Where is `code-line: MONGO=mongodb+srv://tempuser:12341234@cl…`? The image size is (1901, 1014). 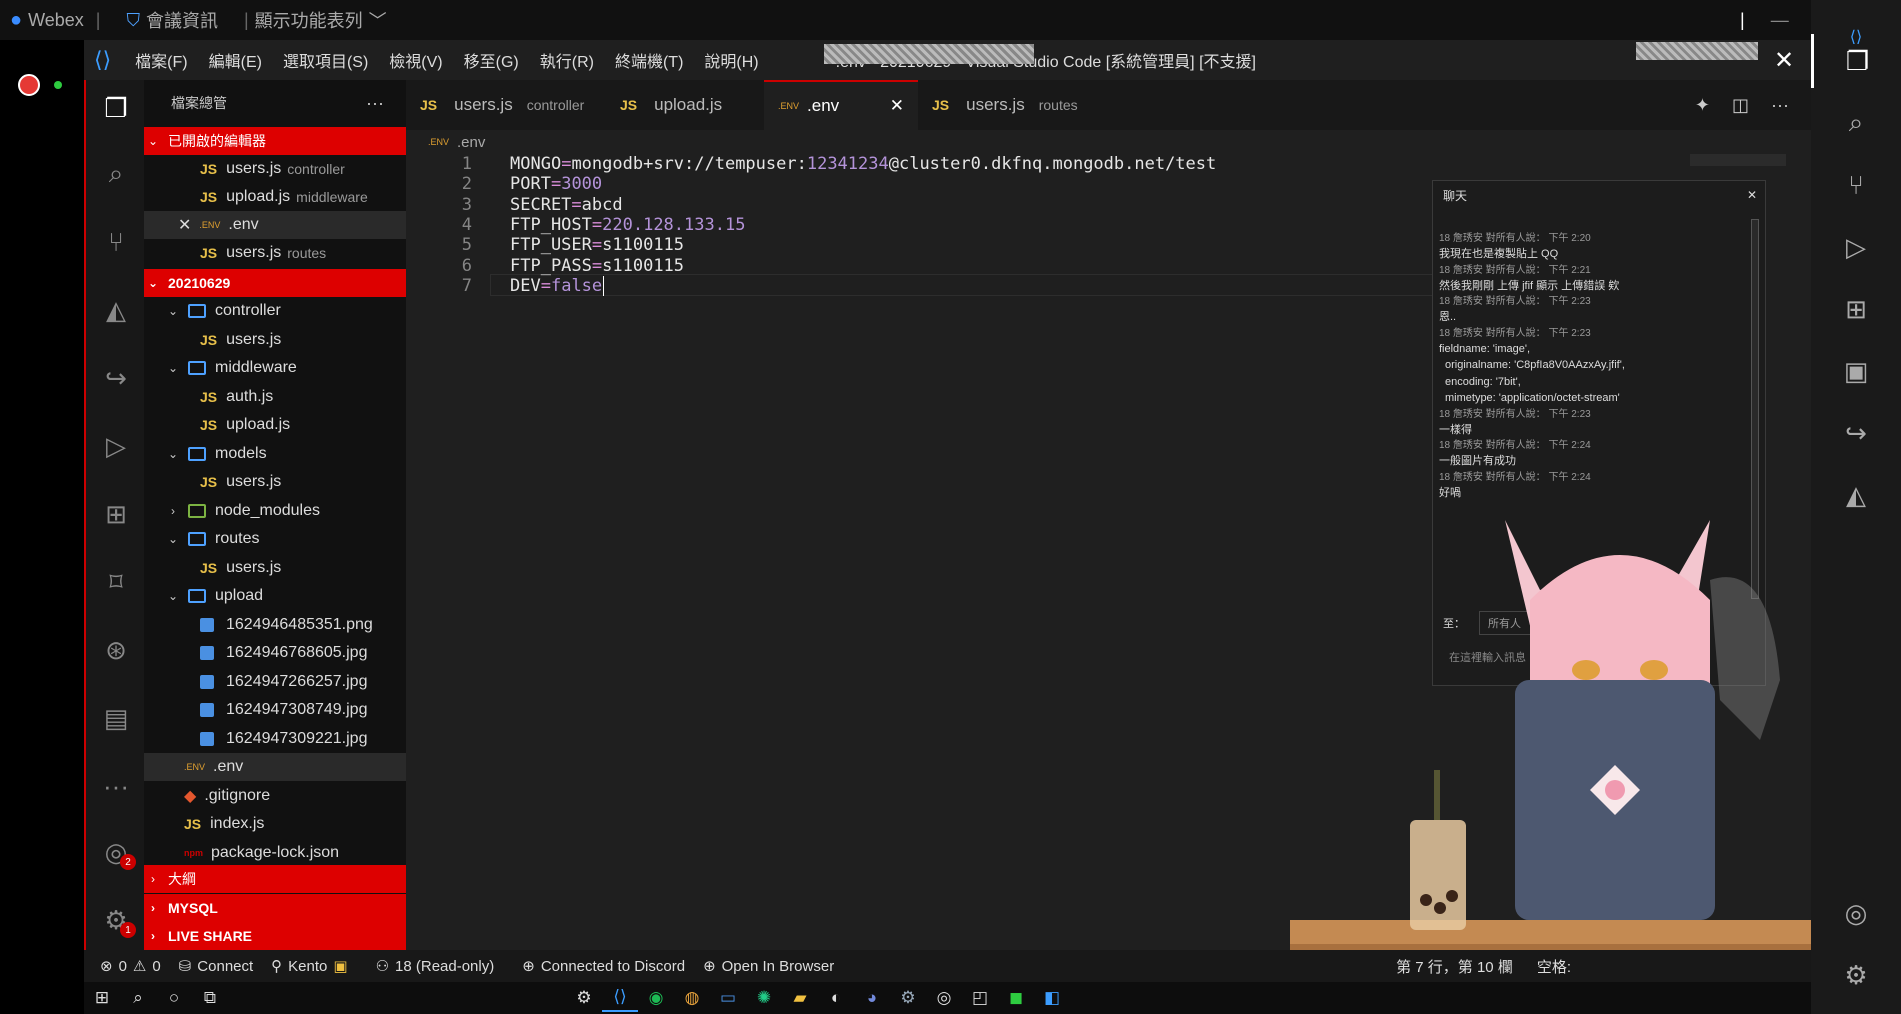 code-line: MONGO=mongodb+srv://tempuser:12341234@cl… is located at coordinates (863, 164).